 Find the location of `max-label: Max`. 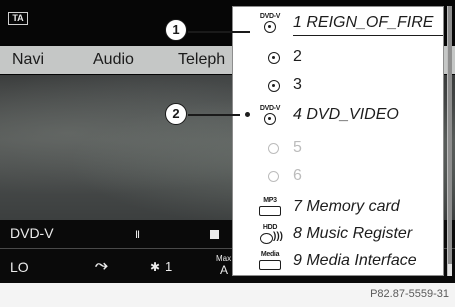

max-label: Max is located at coordinates (224, 258).